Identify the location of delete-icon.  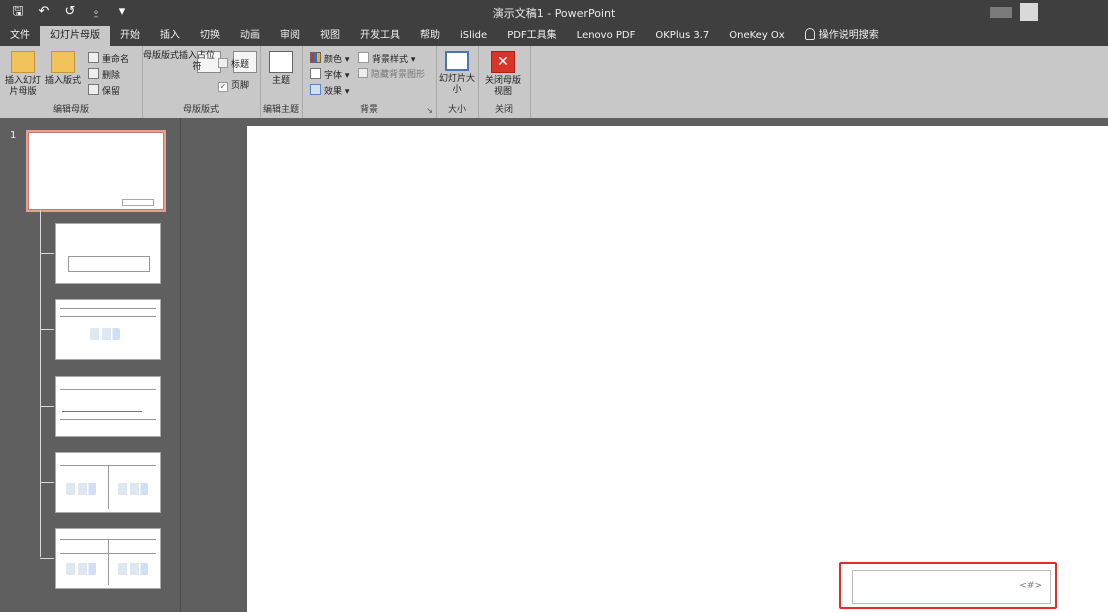
(93, 73).